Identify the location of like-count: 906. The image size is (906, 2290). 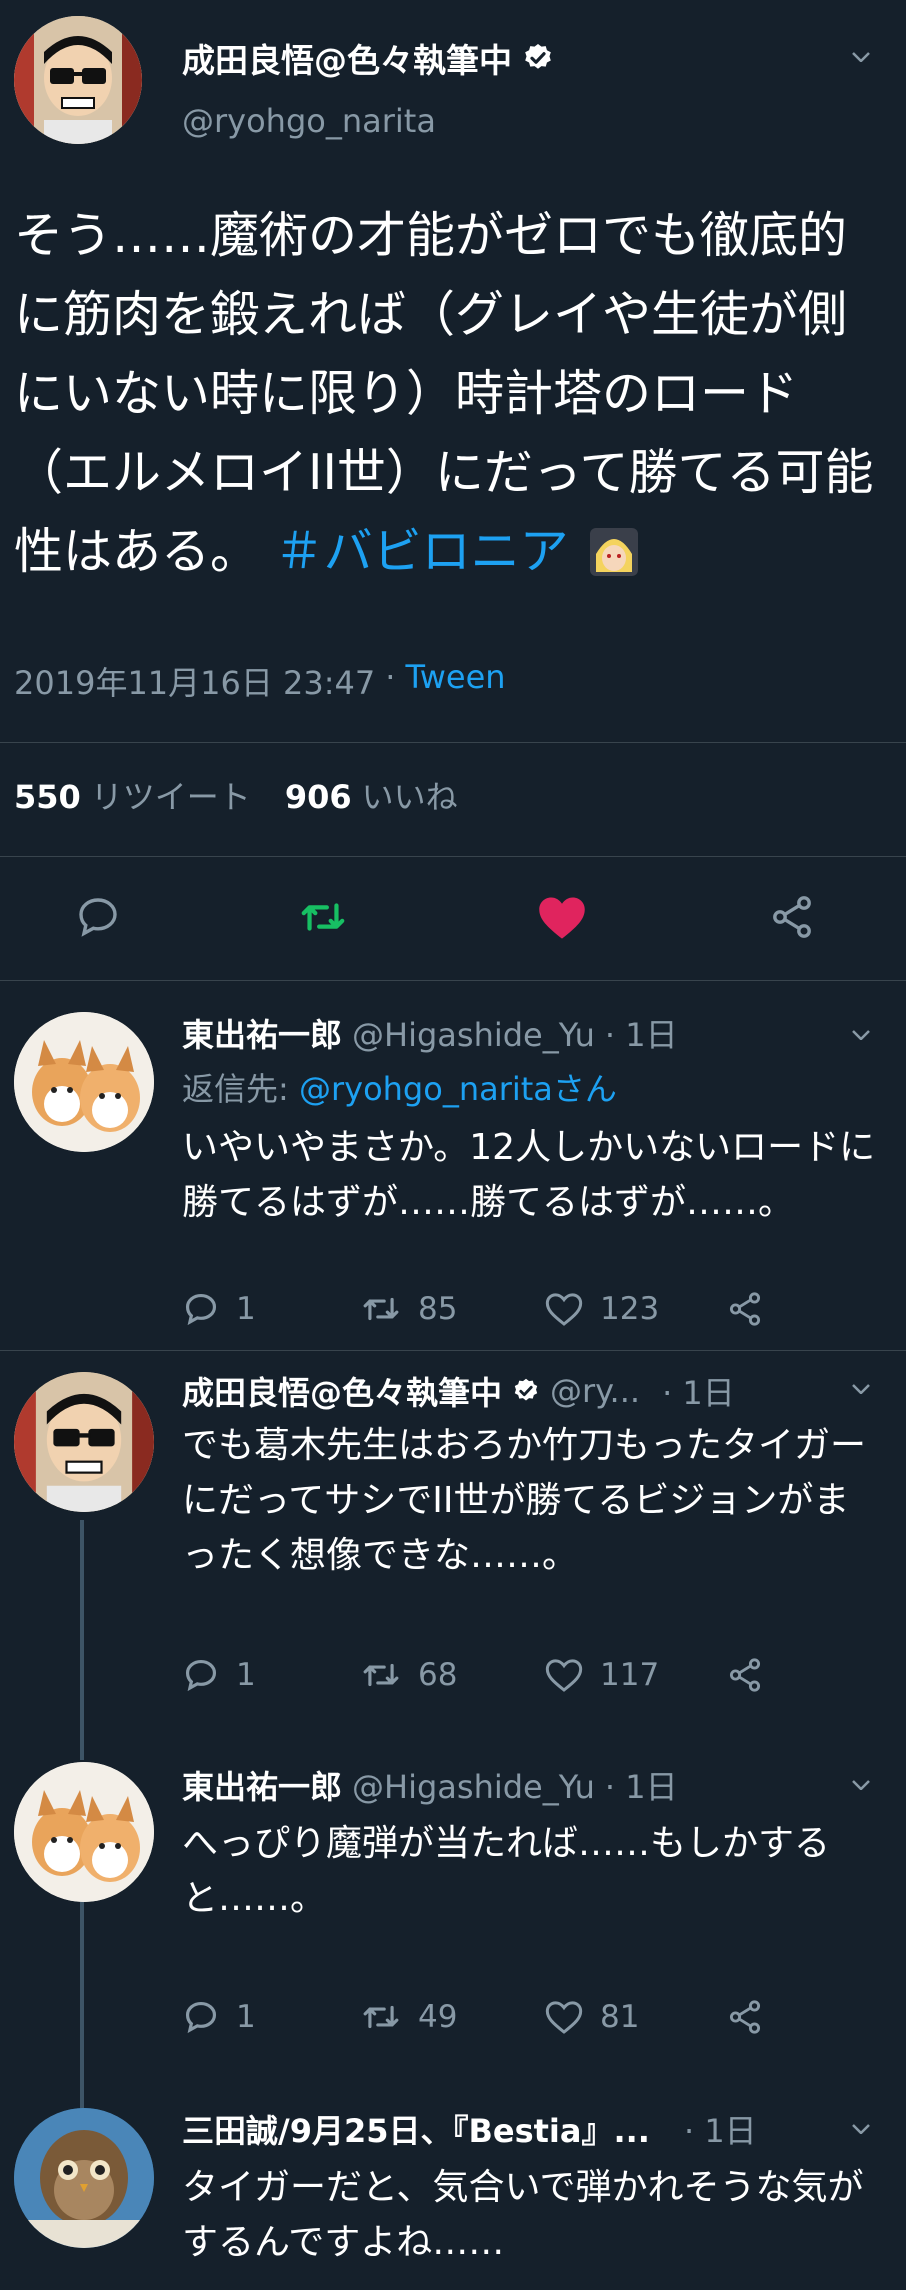
(318, 797).